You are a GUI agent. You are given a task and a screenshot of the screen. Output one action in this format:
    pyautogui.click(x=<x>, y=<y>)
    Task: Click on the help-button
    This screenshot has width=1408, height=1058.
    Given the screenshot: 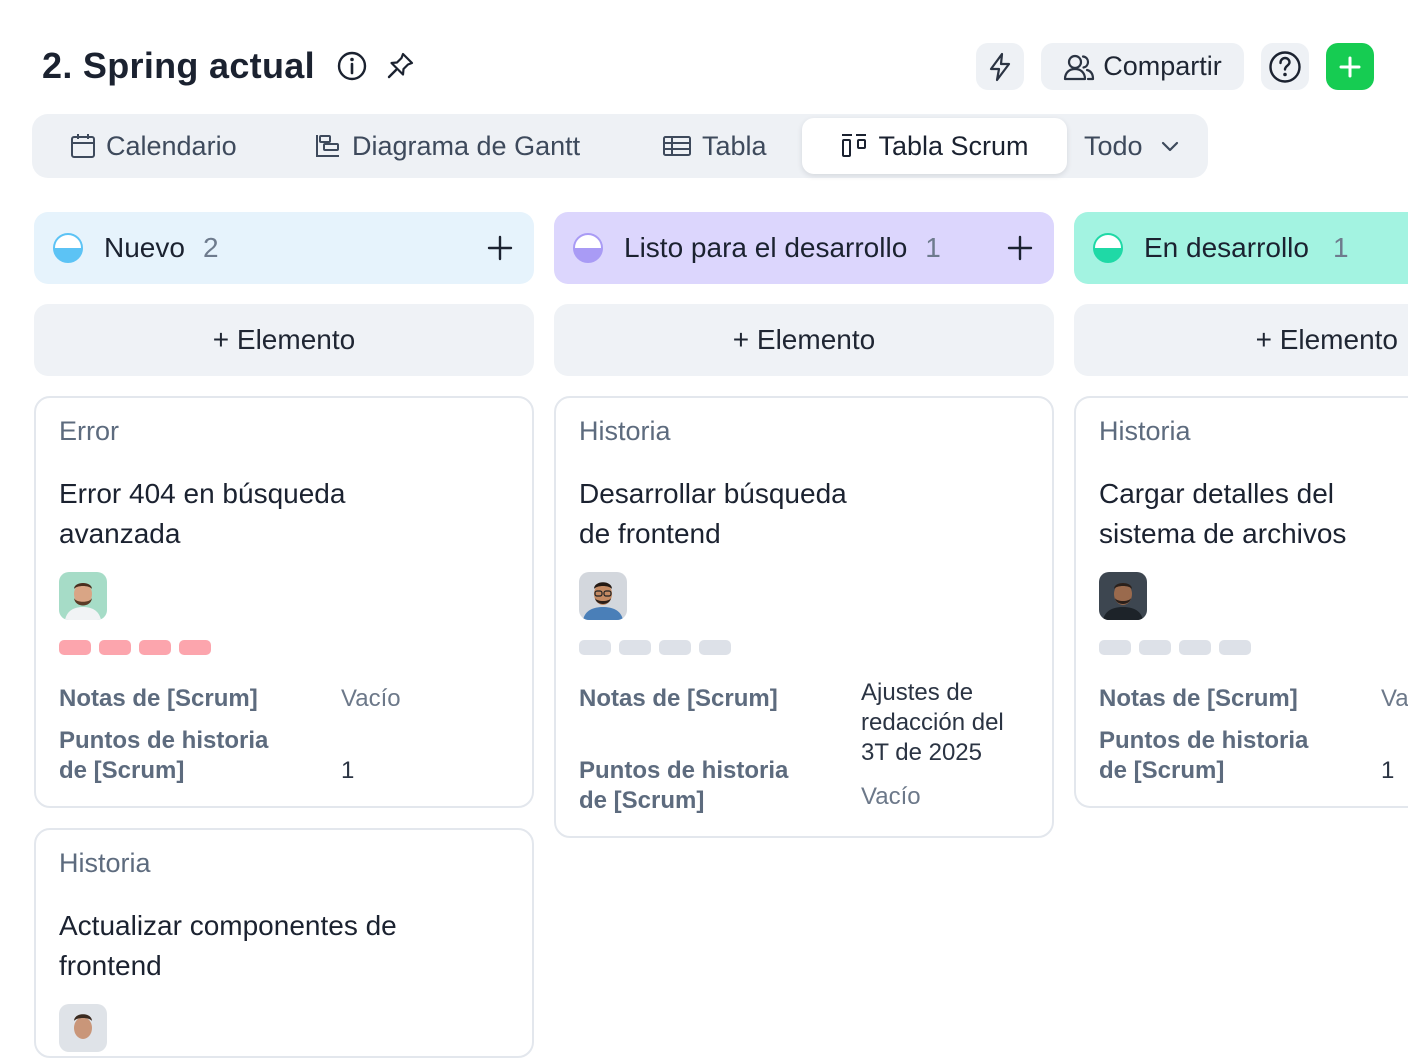 What is the action you would take?
    pyautogui.click(x=1285, y=66)
    